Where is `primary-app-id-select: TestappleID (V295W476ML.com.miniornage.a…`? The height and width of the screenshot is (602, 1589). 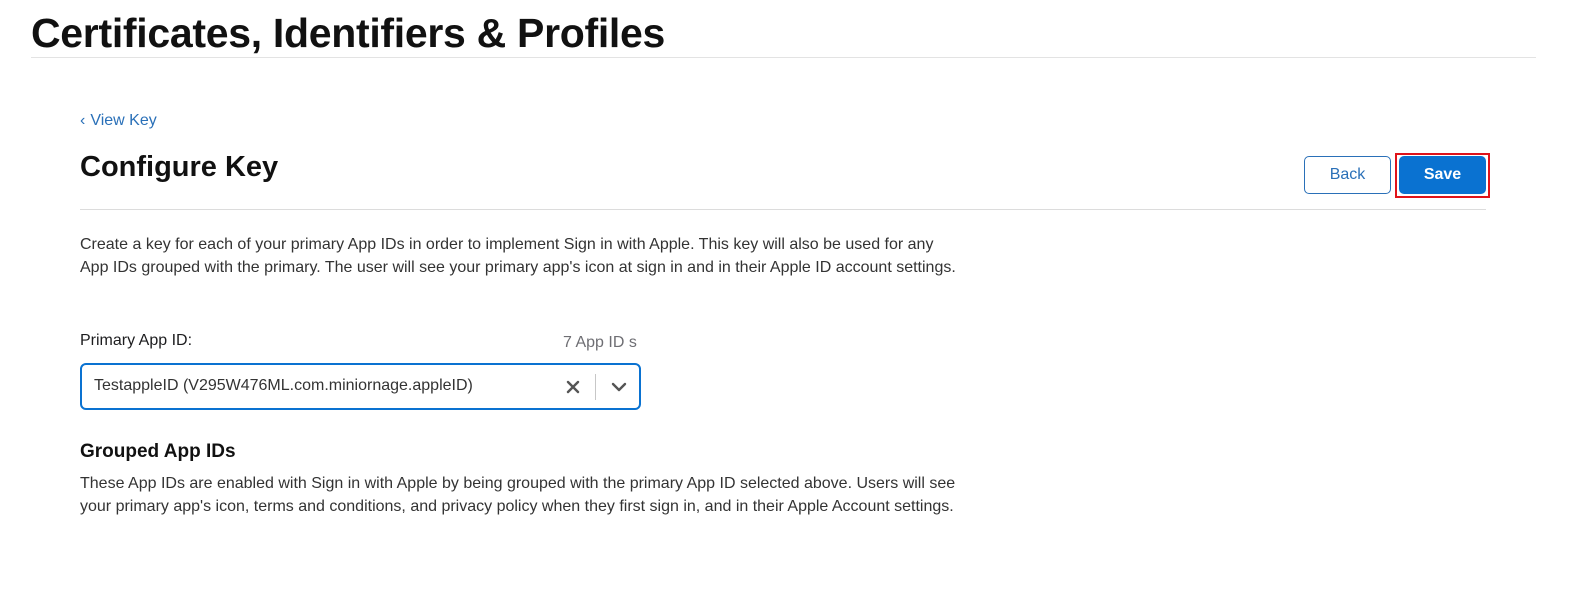 primary-app-id-select: TestappleID (V295W476ML.com.miniornage.a… is located at coordinates (360, 386).